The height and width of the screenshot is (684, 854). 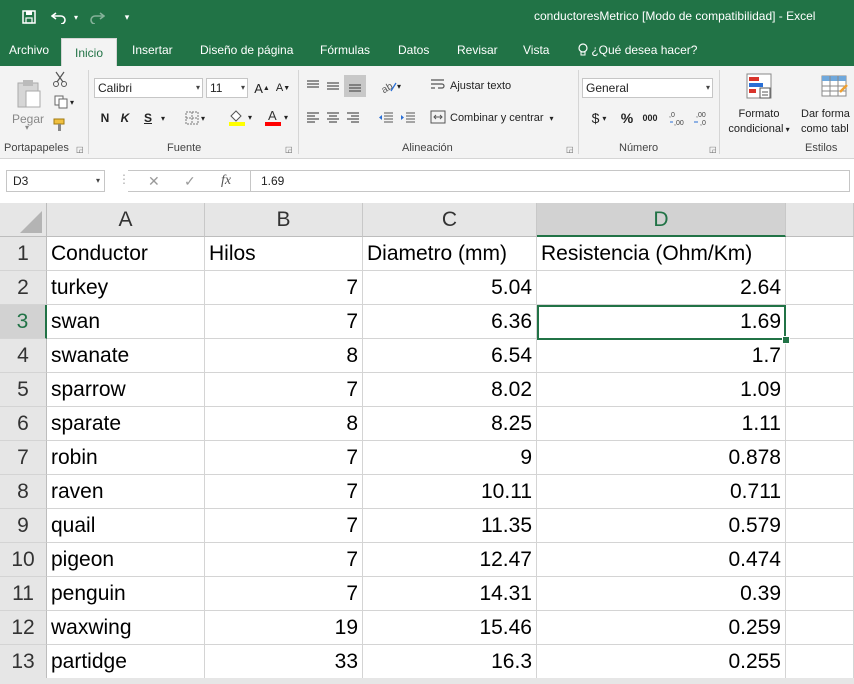 I want to click on column-header-b: B, so click(x=284, y=220).